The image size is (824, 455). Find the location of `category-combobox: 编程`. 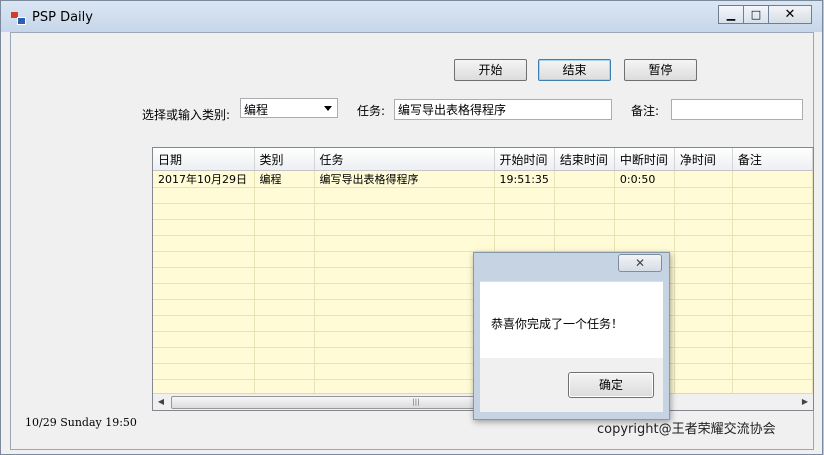

category-combobox: 编程 is located at coordinates (289, 108).